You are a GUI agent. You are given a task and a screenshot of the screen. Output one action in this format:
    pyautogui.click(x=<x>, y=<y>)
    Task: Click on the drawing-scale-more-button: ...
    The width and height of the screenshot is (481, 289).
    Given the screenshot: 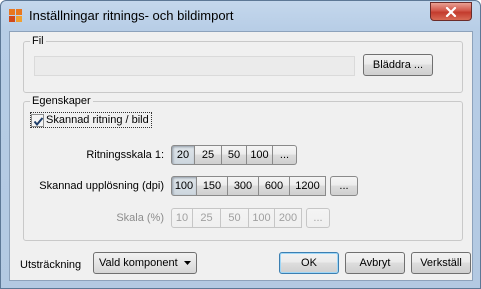 What is the action you would take?
    pyautogui.click(x=285, y=155)
    